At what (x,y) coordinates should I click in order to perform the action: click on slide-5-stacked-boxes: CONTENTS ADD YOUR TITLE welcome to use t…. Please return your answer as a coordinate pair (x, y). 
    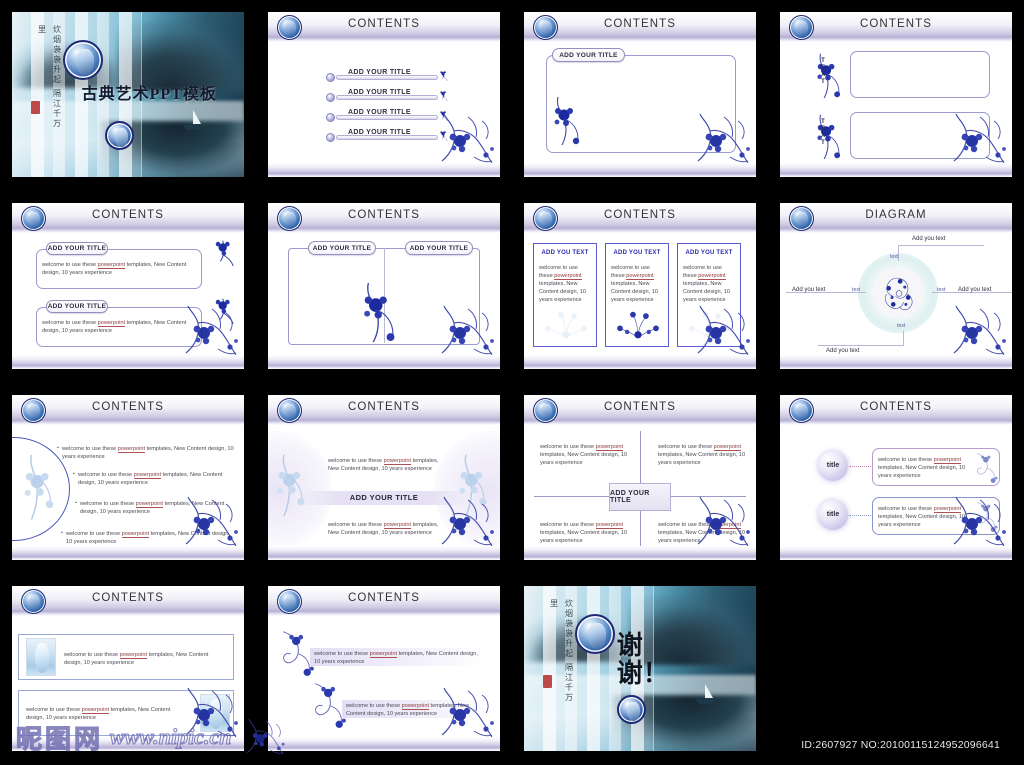
    Looking at the image, I should click on (128, 286).